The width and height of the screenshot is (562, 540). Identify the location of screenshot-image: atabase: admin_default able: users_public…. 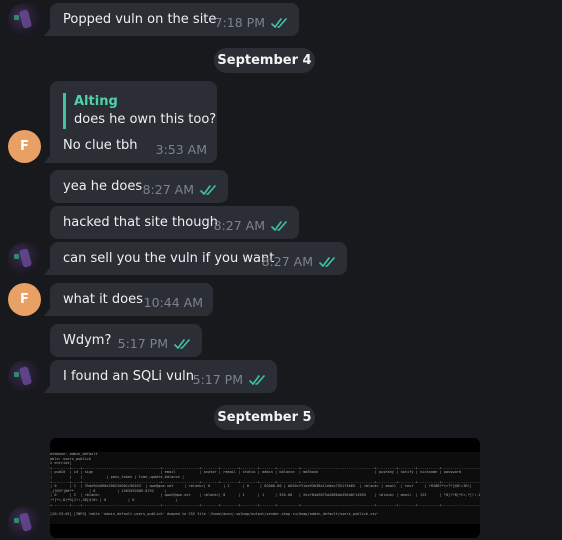
(265, 488).